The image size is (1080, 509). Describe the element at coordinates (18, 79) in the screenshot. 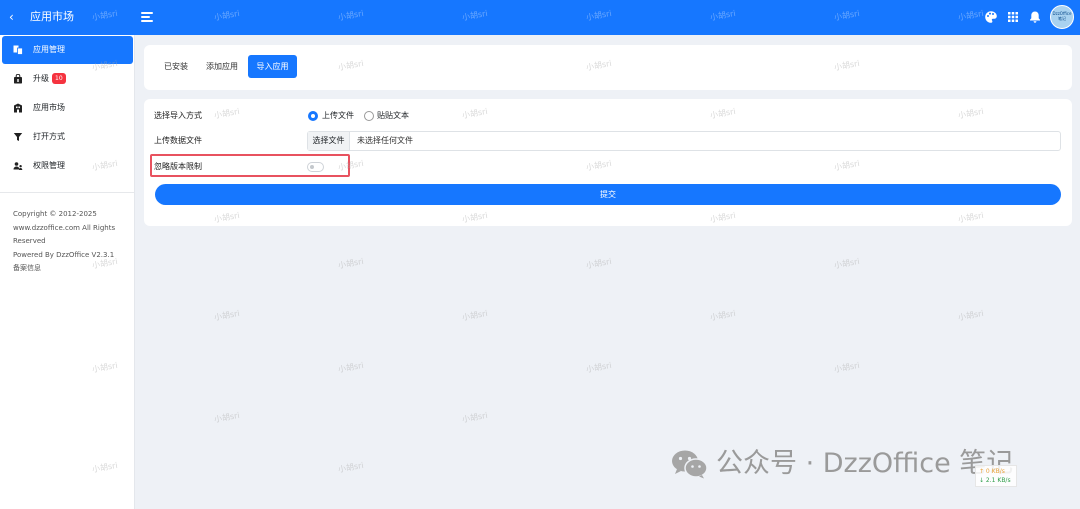

I see `upgrade-bag-icon` at that location.